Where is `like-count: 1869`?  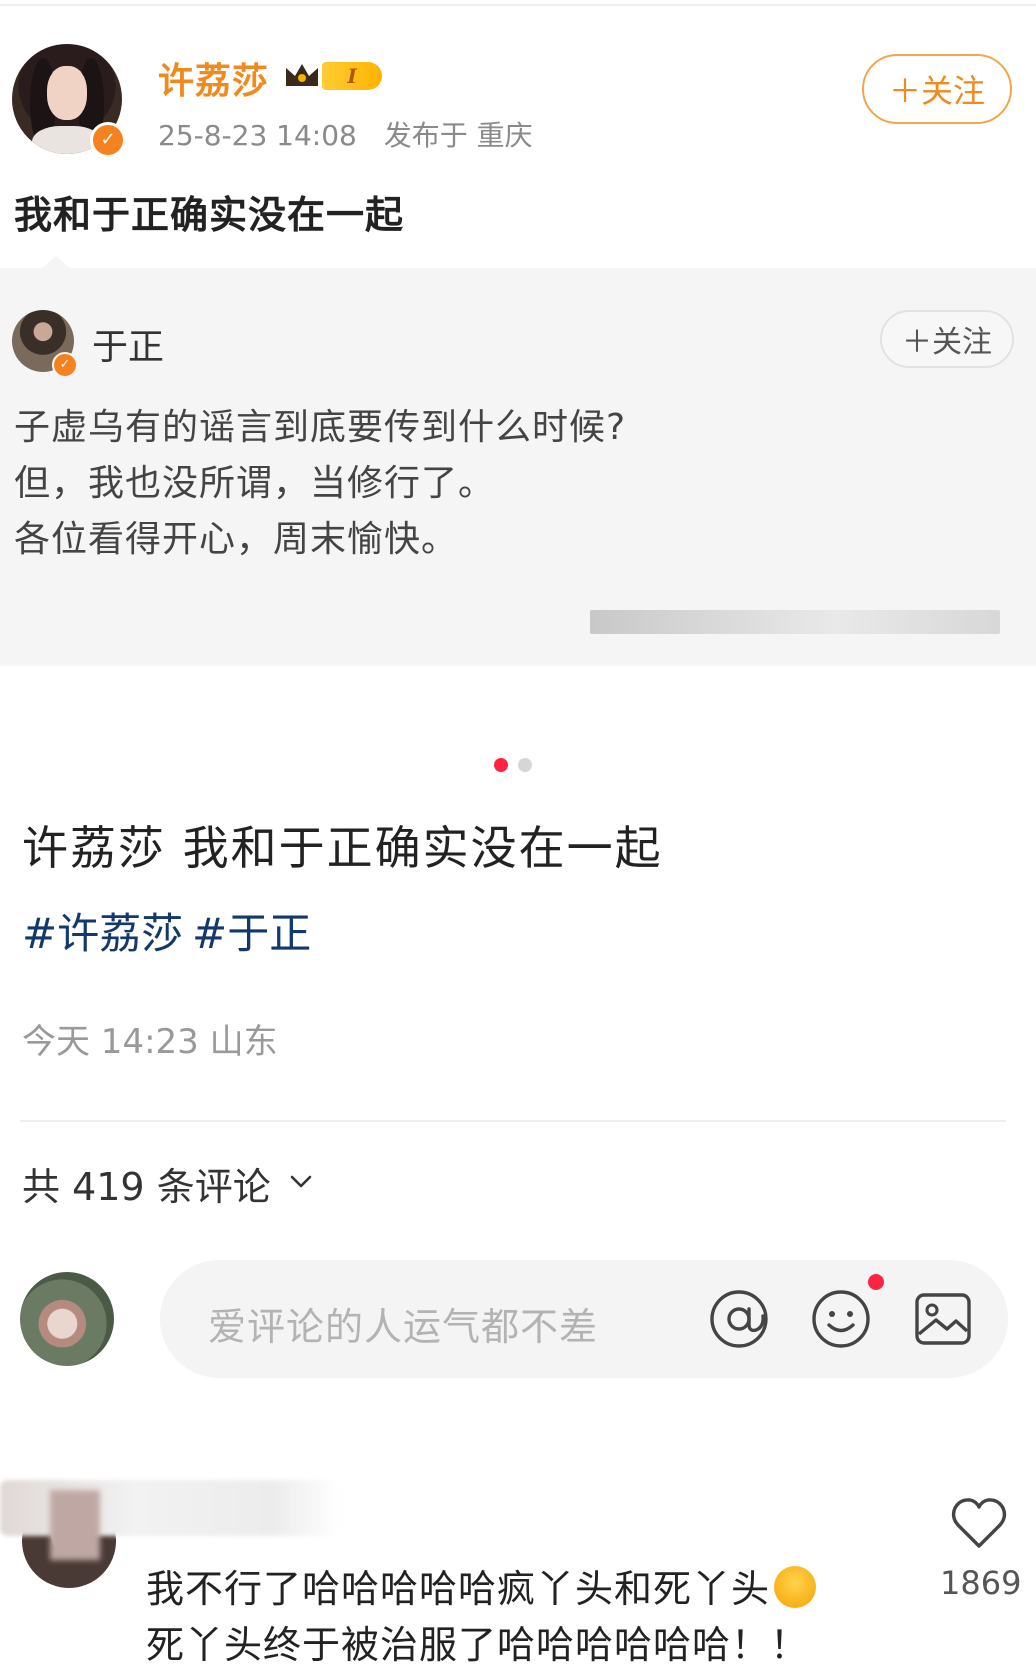 like-count: 1869 is located at coordinates (981, 1583).